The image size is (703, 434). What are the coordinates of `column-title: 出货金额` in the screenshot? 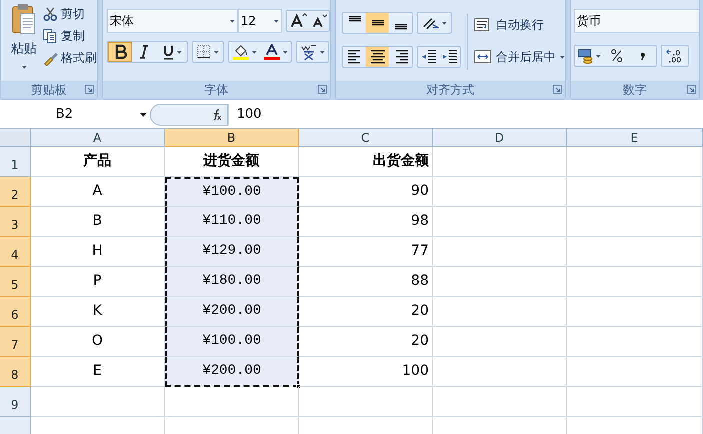 It's located at (366, 162).